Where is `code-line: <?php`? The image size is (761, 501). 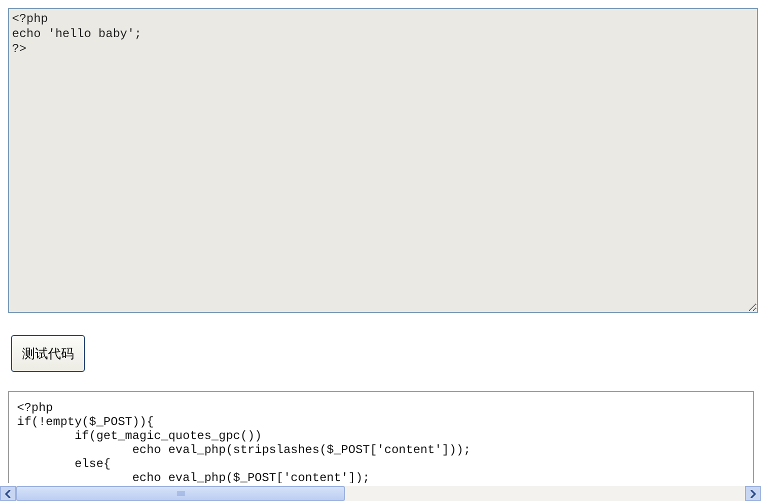
code-line: <?php is located at coordinates (35, 408).